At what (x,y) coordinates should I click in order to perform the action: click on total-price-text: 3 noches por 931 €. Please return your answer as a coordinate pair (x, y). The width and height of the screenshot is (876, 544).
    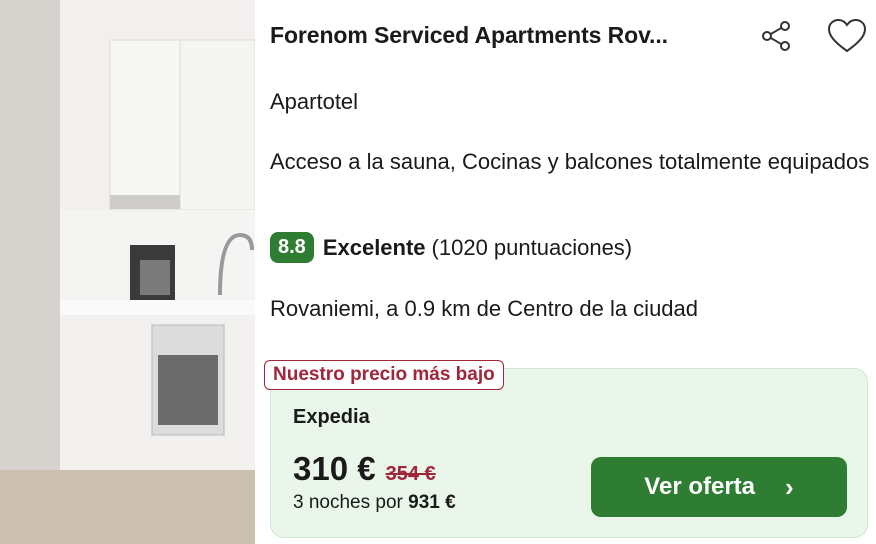
    Looking at the image, I should click on (374, 503).